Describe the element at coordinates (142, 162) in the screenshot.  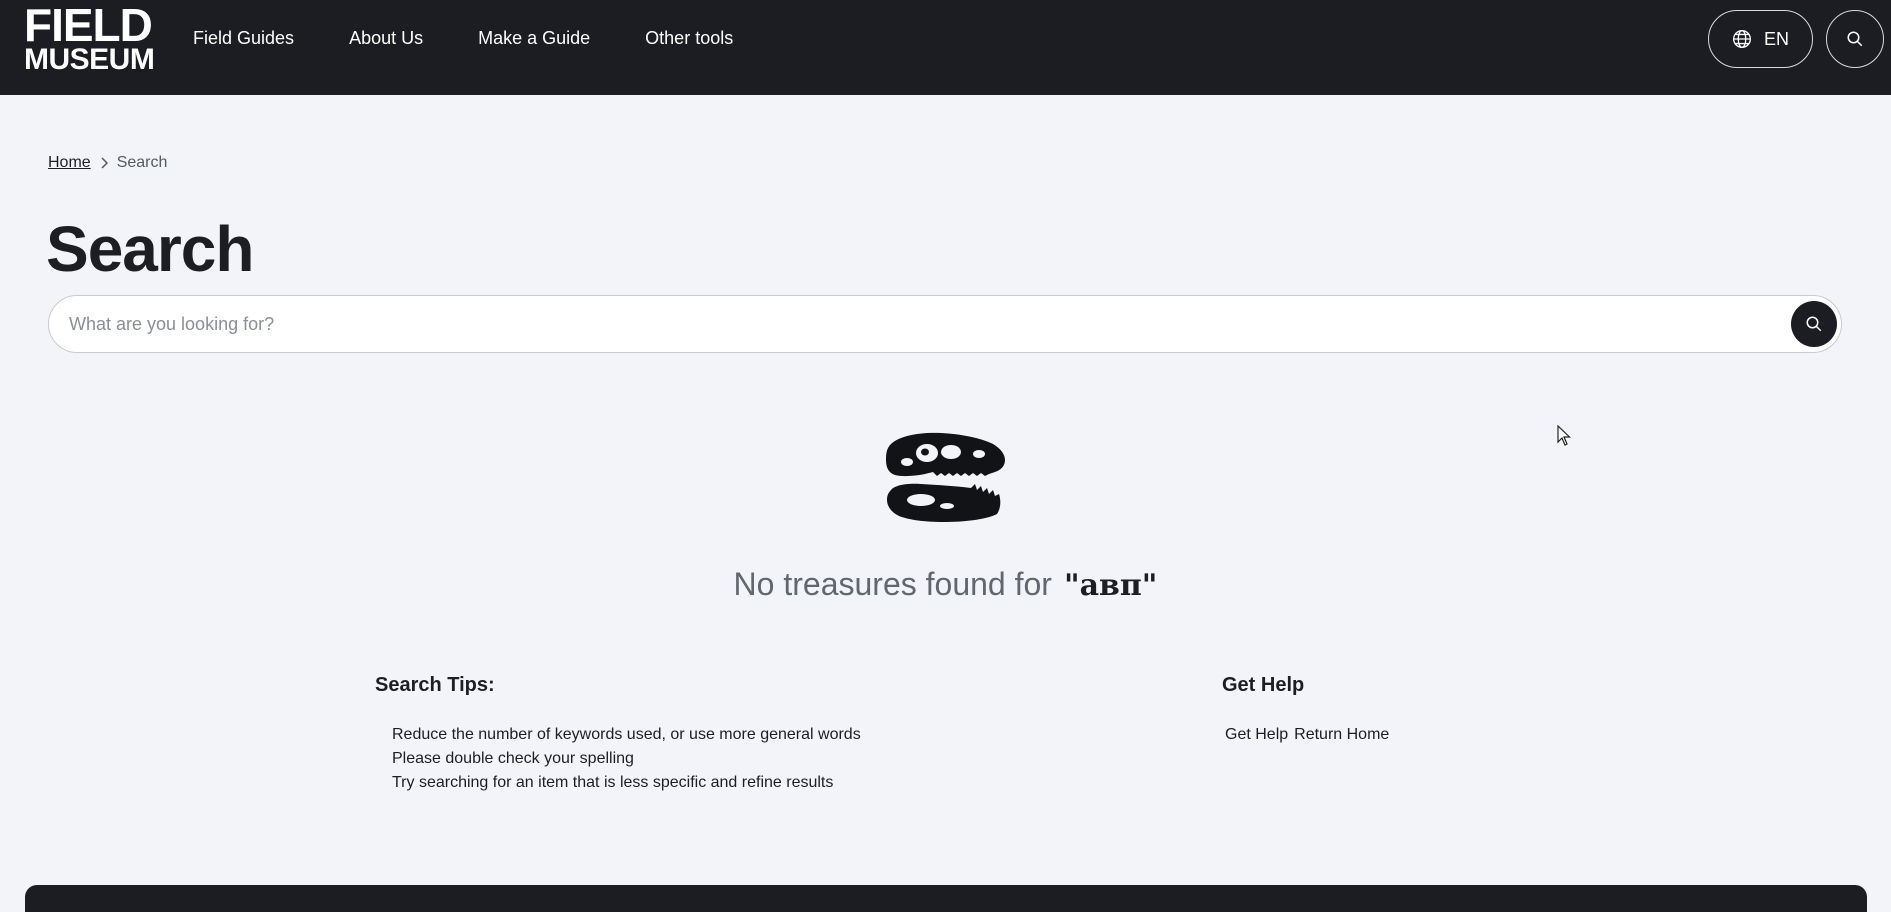
I see `breadcrumb-current: Search` at that location.